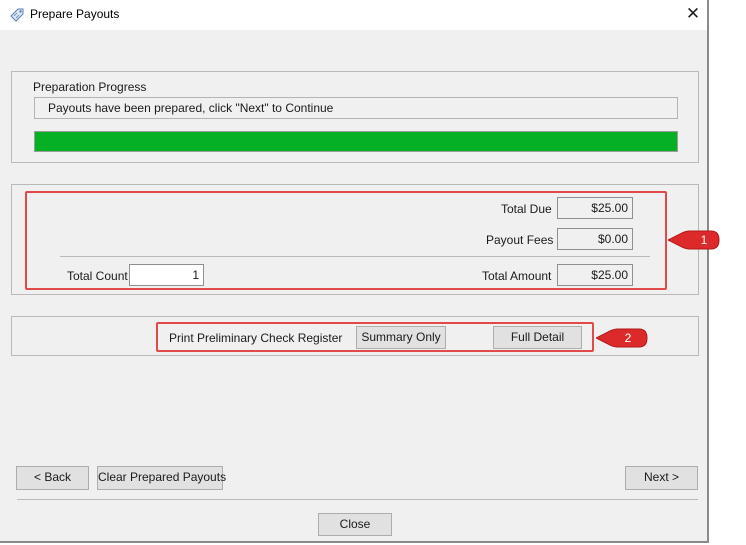 The width and height of the screenshot is (746, 545). Describe the element at coordinates (355, 524) in the screenshot. I see `close-button: Close` at that location.